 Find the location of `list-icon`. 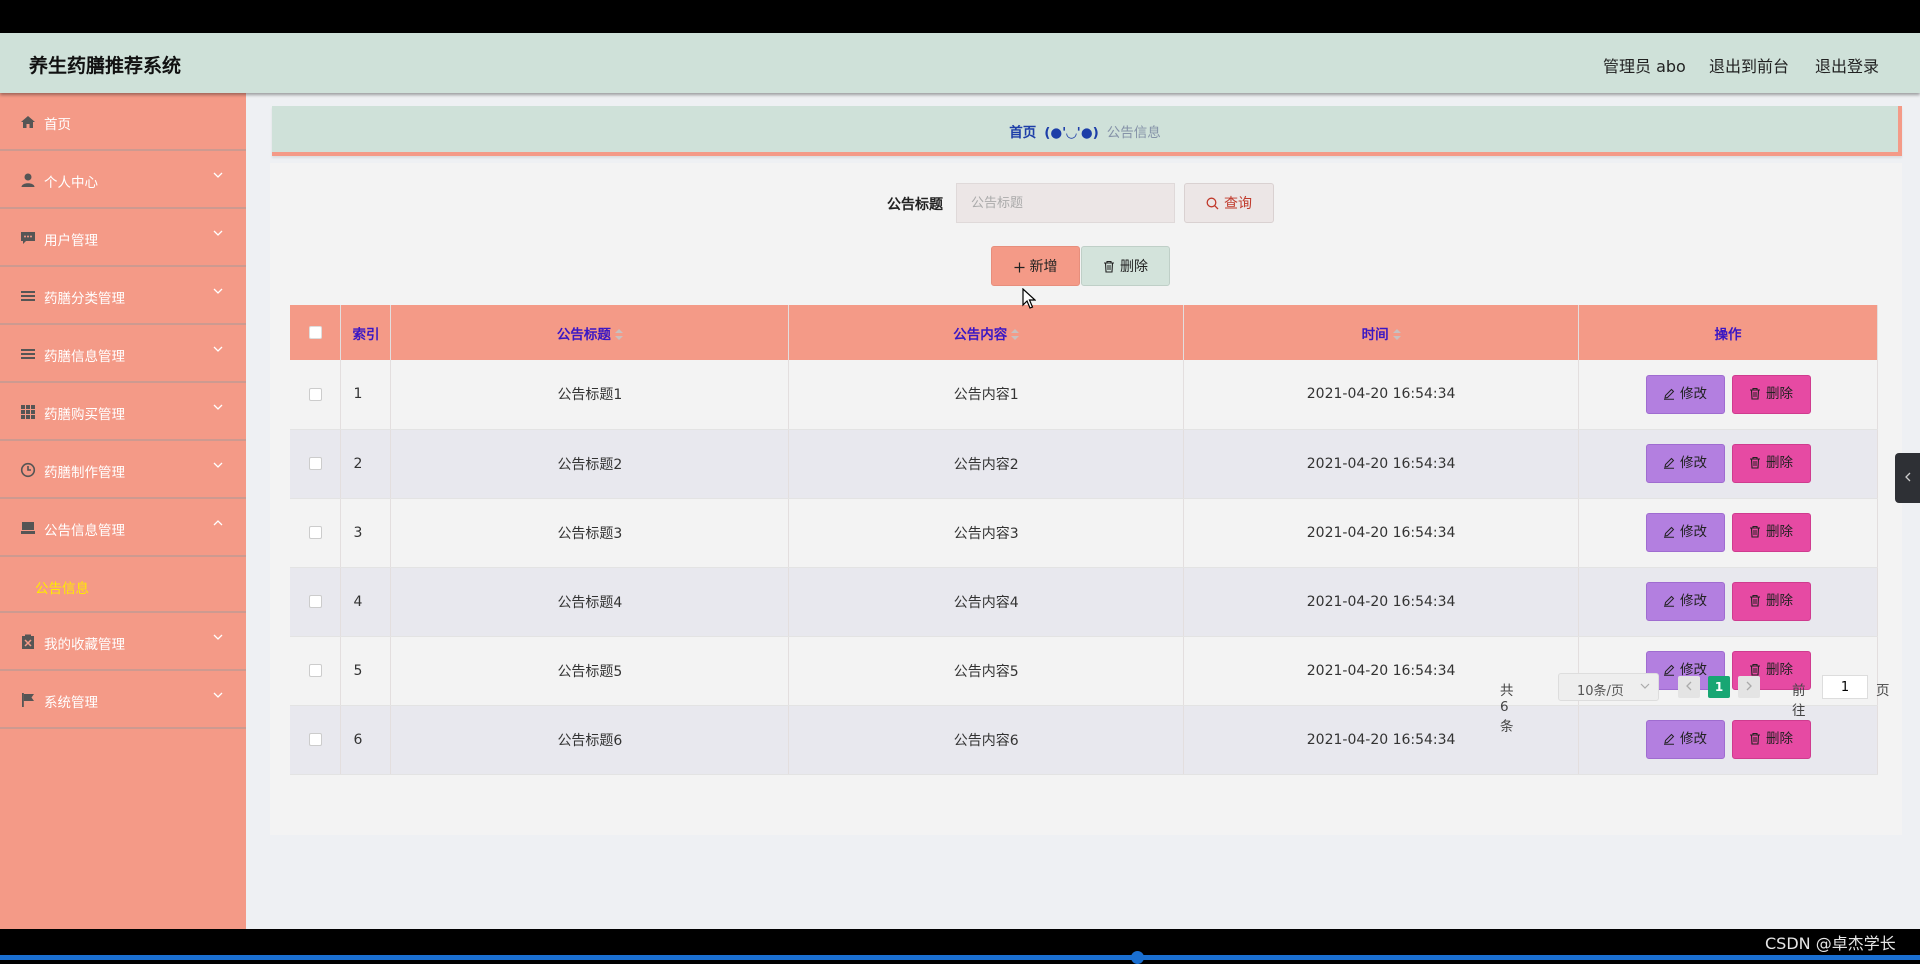

list-icon is located at coordinates (28, 296).